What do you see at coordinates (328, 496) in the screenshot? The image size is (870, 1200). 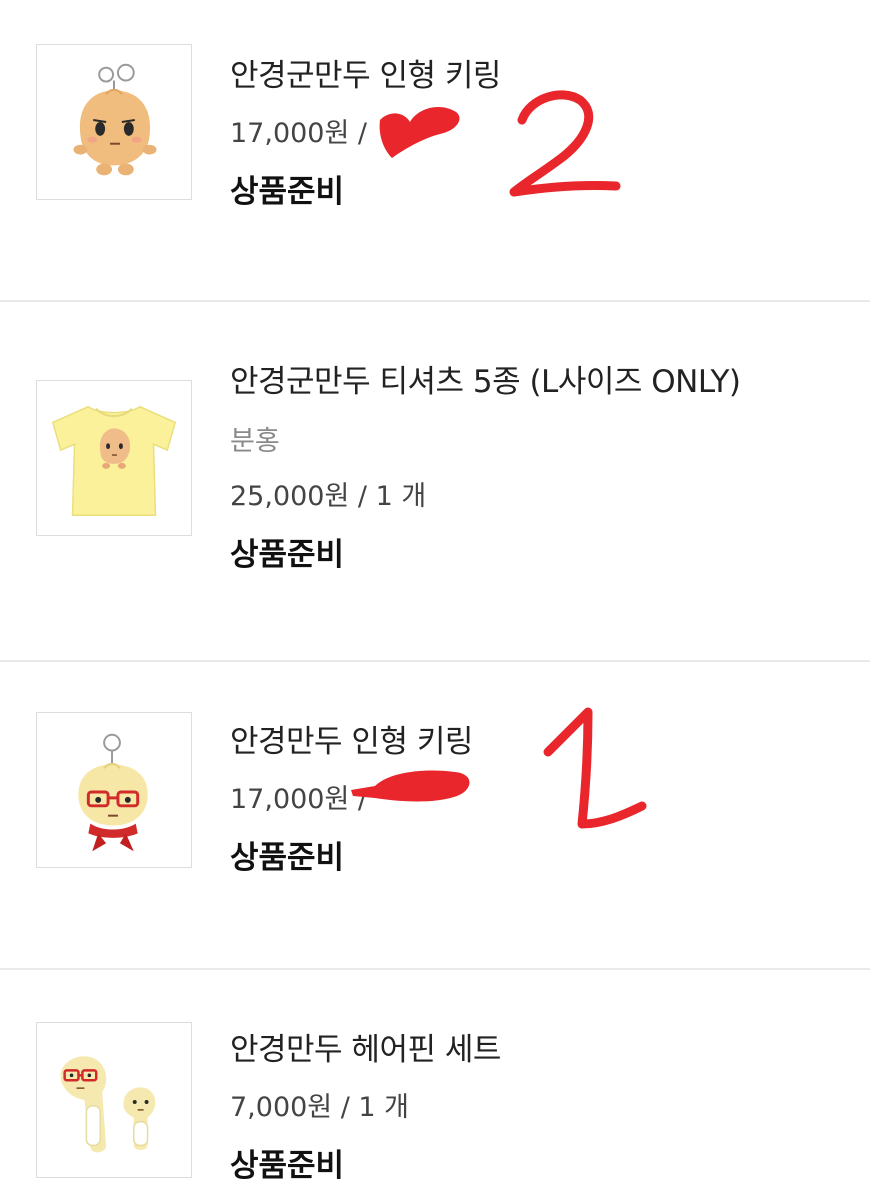 I see `price-quantity: 25,000원 / 1 개` at bounding box center [328, 496].